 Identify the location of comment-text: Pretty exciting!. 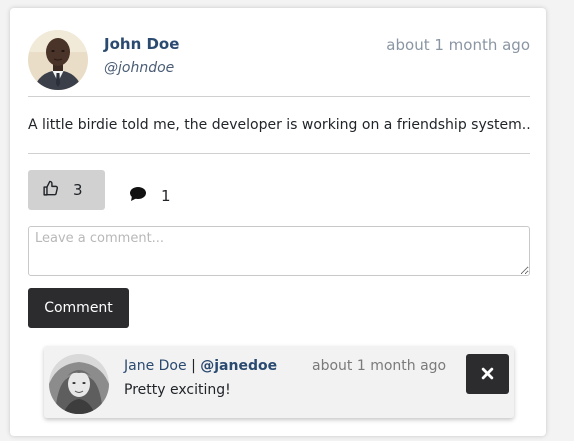
(177, 390).